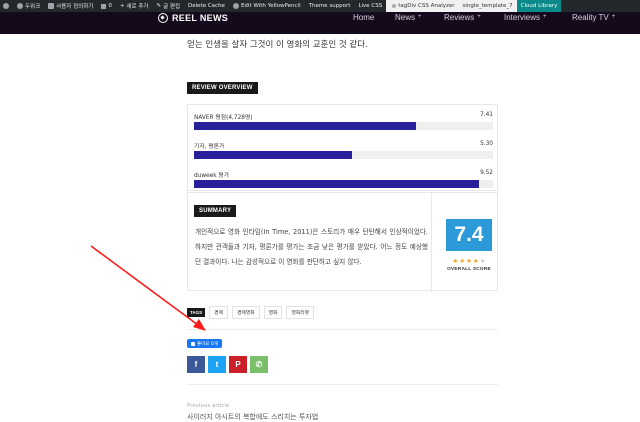 This screenshot has height=422, width=640. What do you see at coordinates (75, 7) in the screenshot?
I see `customize-label: 사용자 정의하기` at bounding box center [75, 7].